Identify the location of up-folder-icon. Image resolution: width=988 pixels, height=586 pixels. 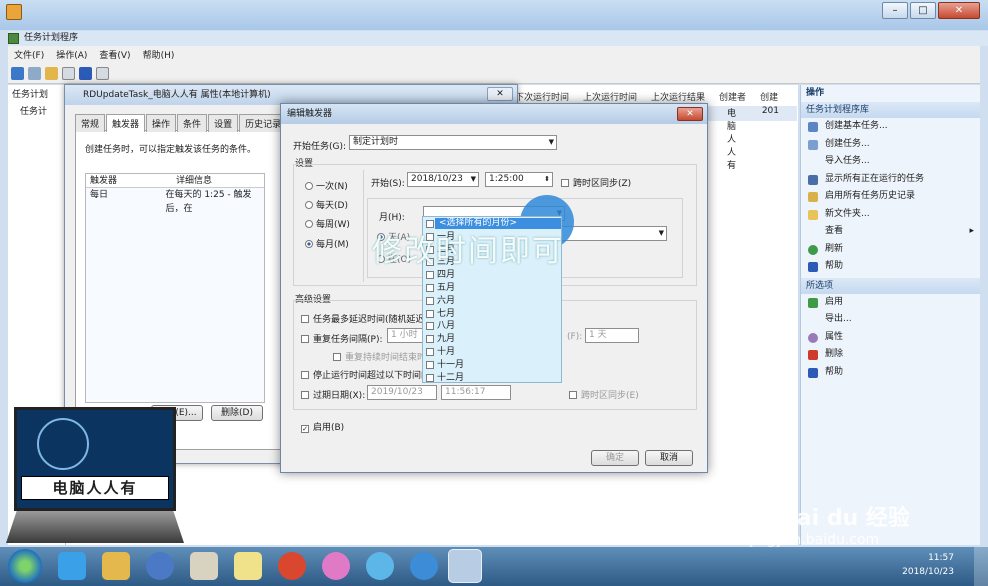
(51, 73).